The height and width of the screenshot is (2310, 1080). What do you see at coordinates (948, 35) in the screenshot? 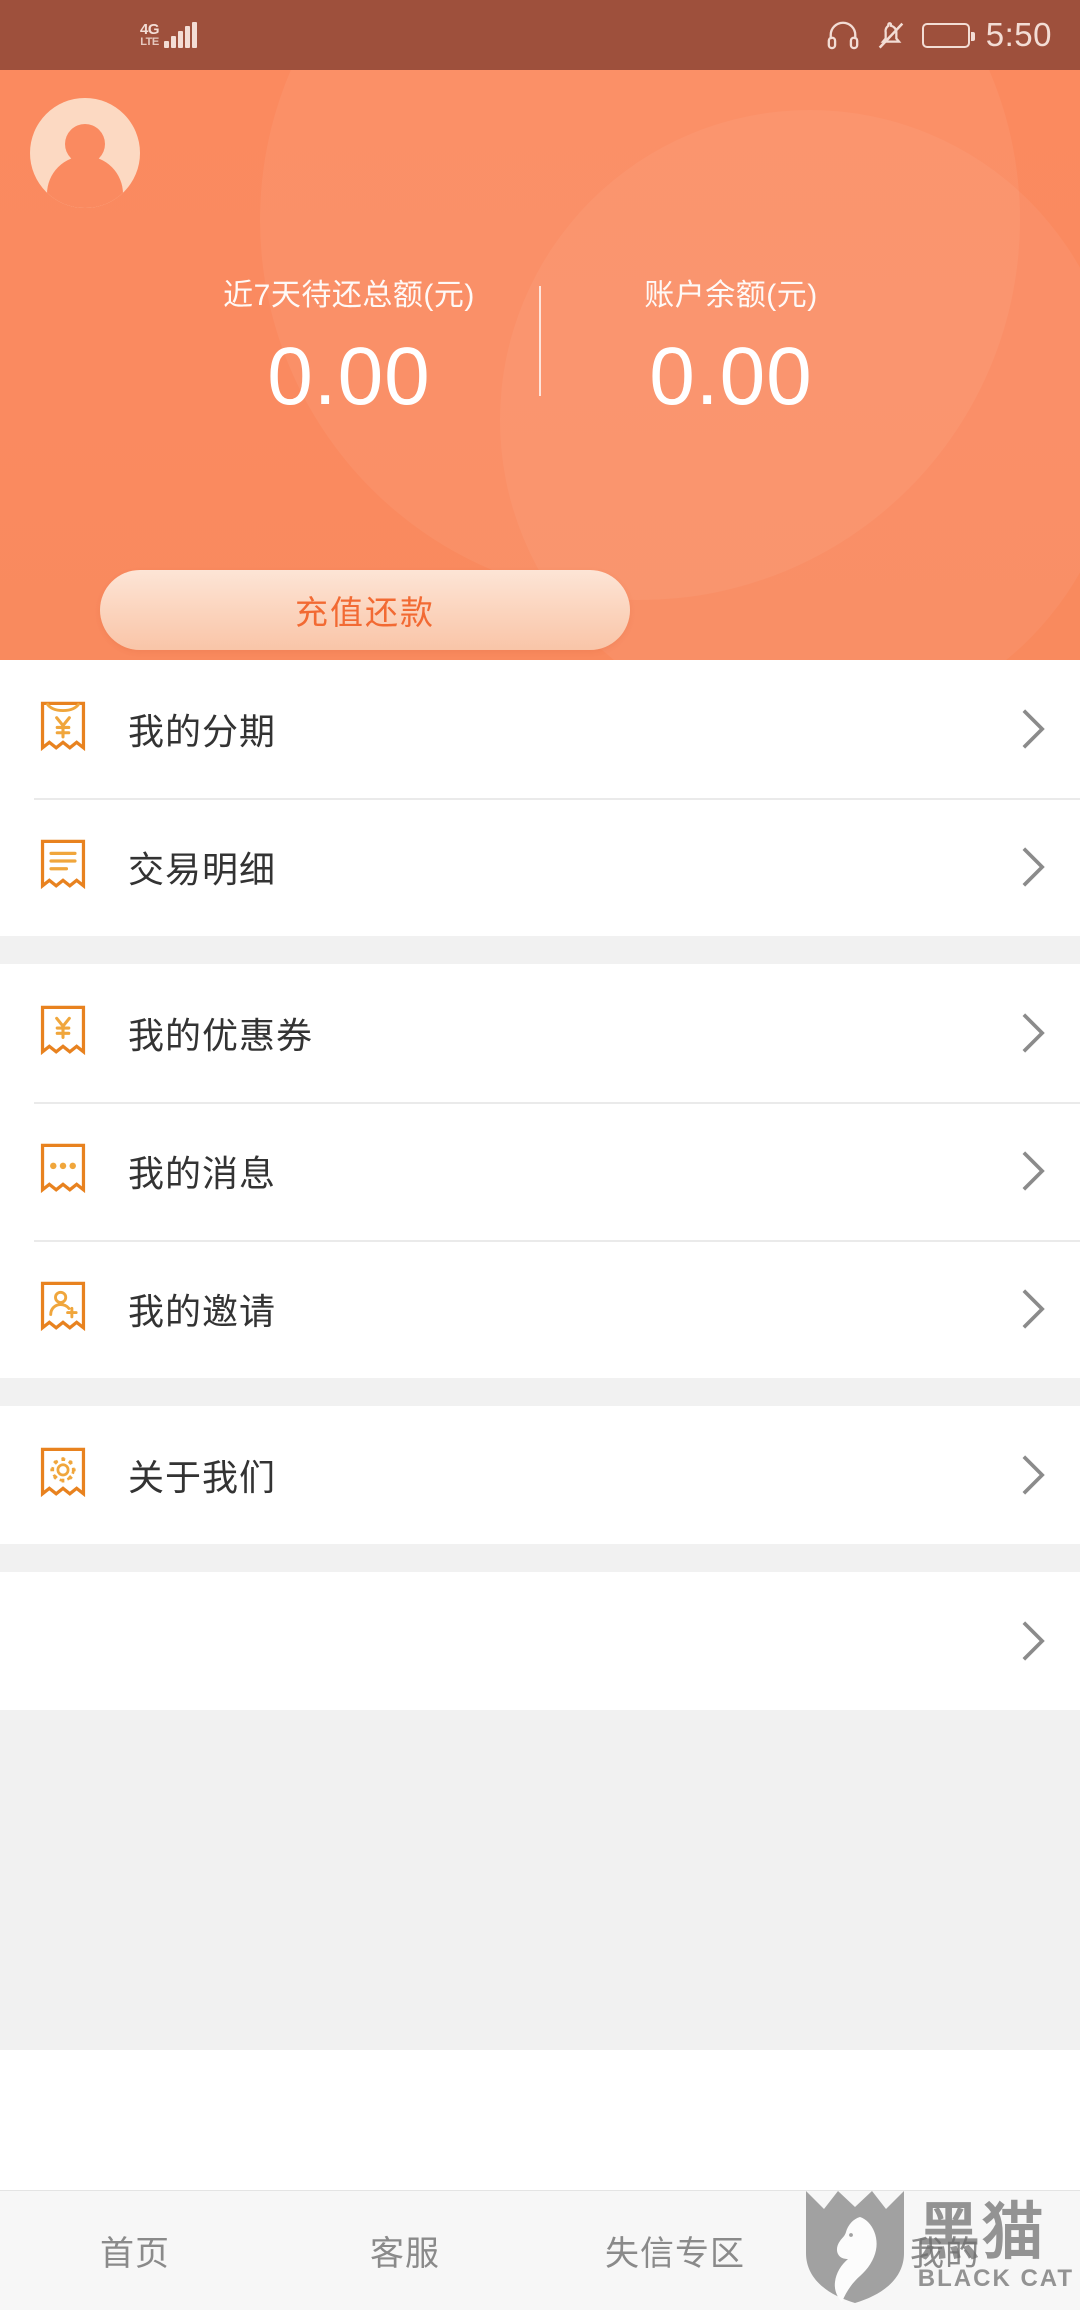
I see `battery-icon` at bounding box center [948, 35].